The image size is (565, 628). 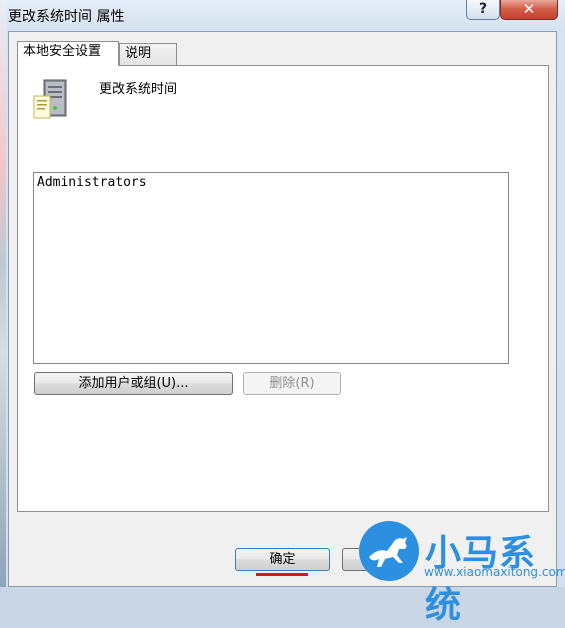 What do you see at coordinates (483, 10) in the screenshot?
I see `help-button: ?` at bounding box center [483, 10].